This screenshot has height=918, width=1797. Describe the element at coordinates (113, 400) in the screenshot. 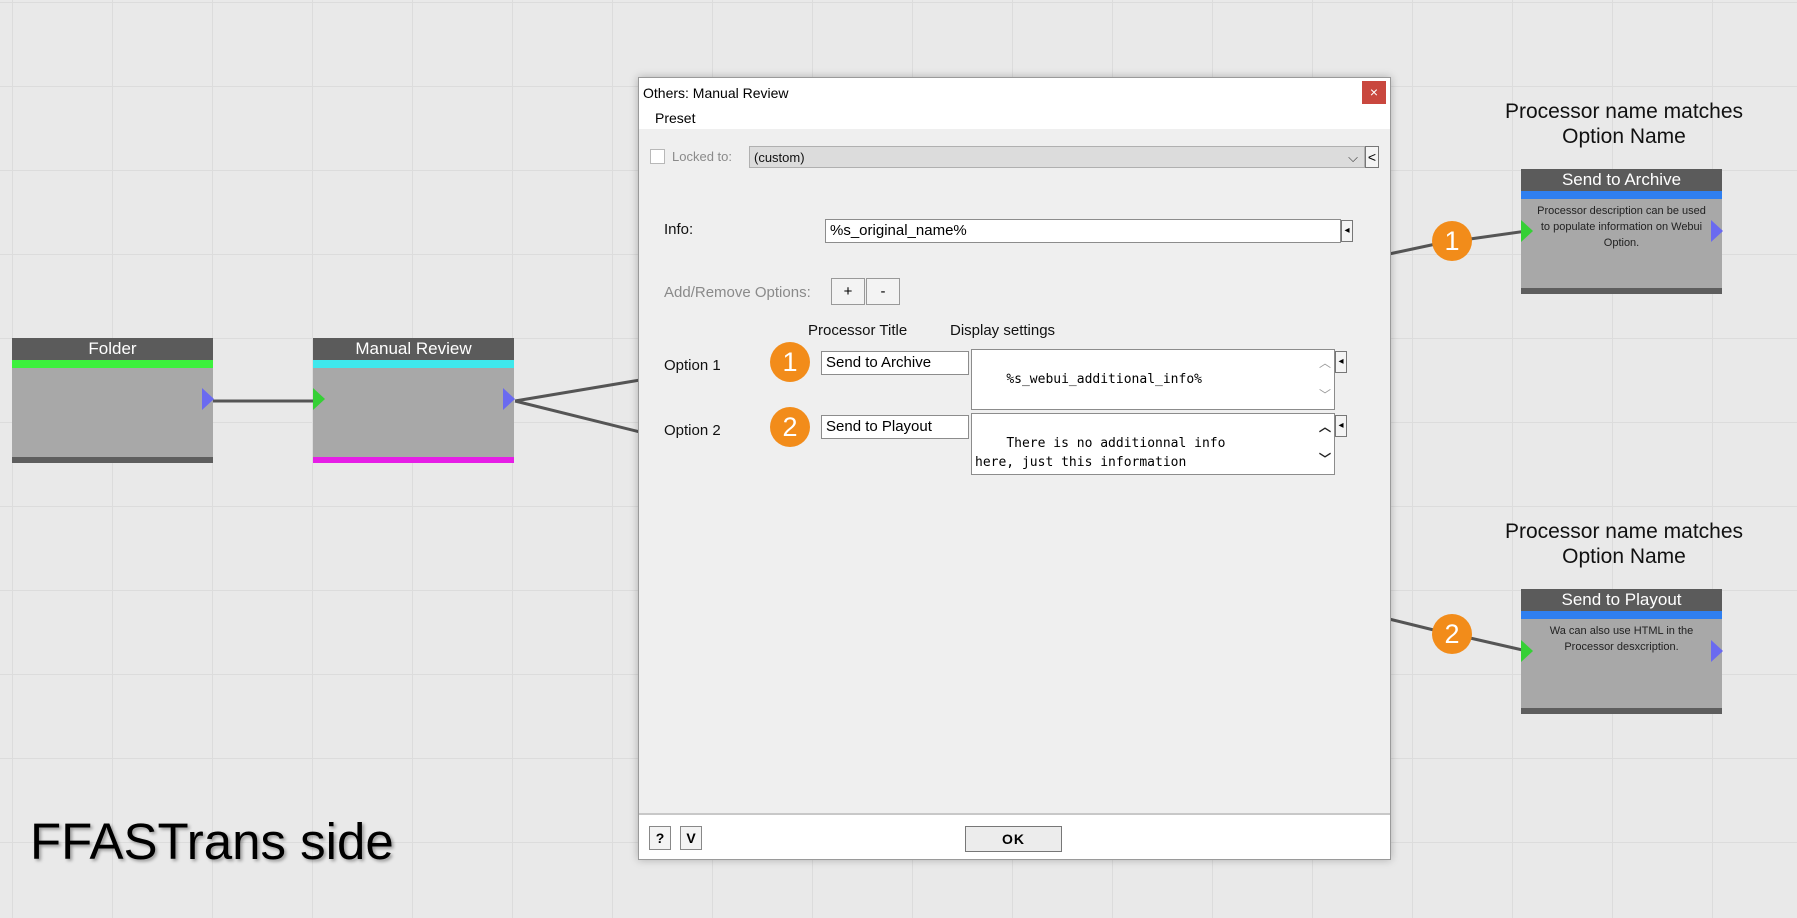

I see `folder-node: Folder` at that location.